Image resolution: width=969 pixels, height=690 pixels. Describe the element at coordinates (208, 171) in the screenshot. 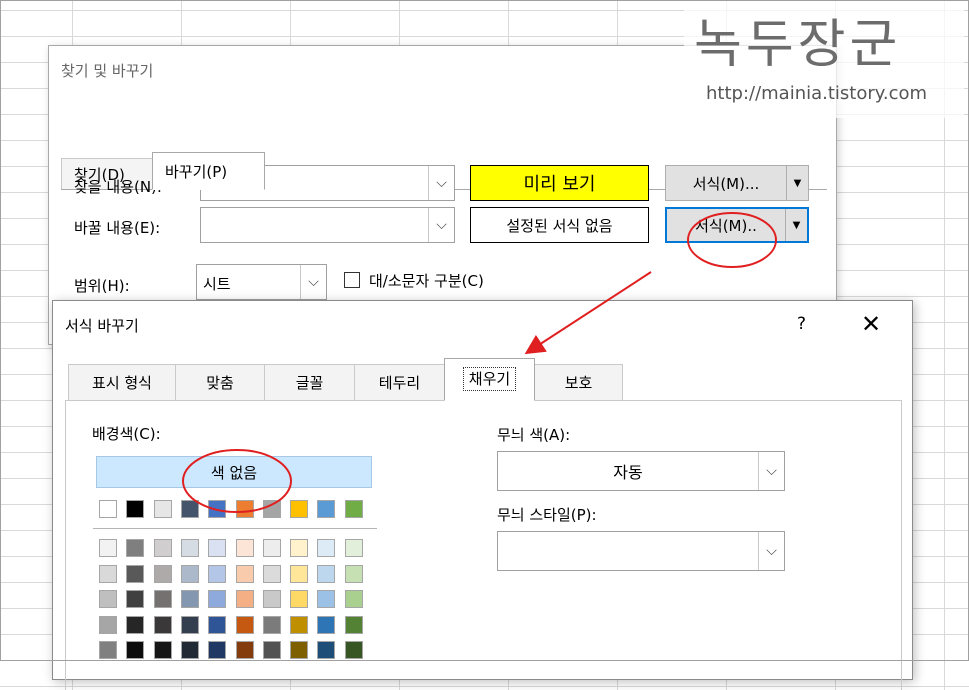

I see `tab-replace: 바꾸기(P)` at that location.